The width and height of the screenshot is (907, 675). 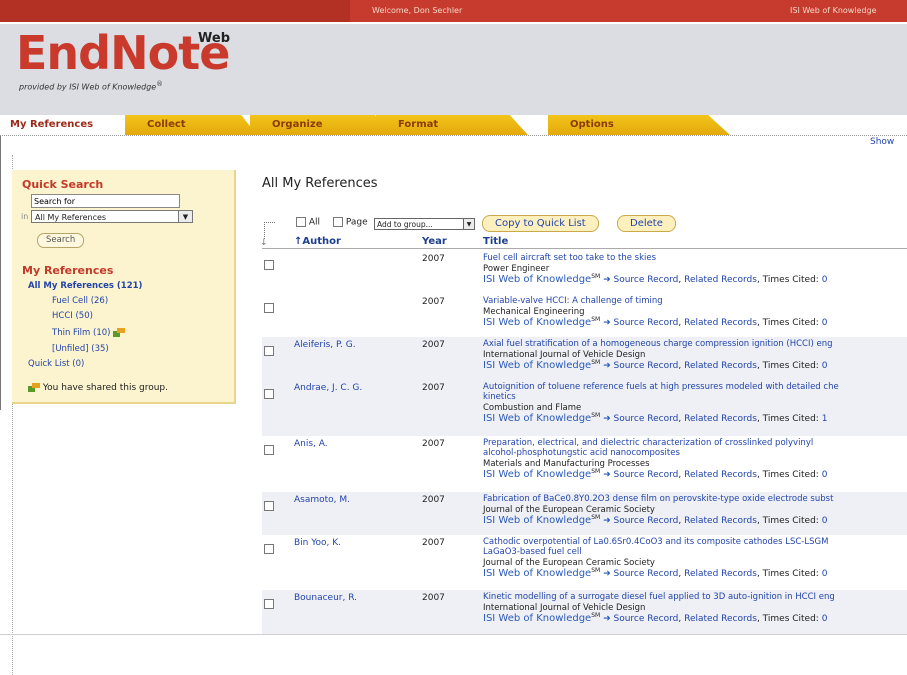 What do you see at coordinates (882, 142) in the screenshot?
I see `show-link: Show` at bounding box center [882, 142].